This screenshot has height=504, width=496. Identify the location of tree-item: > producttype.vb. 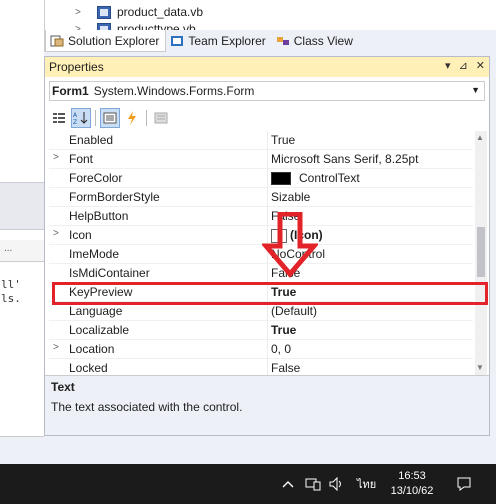
(135, 25).